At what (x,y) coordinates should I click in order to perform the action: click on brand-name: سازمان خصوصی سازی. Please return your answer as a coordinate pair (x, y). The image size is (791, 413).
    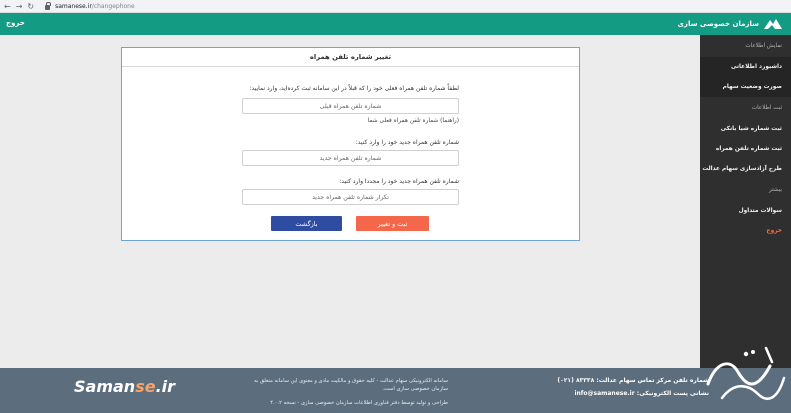
    Looking at the image, I should click on (718, 23).